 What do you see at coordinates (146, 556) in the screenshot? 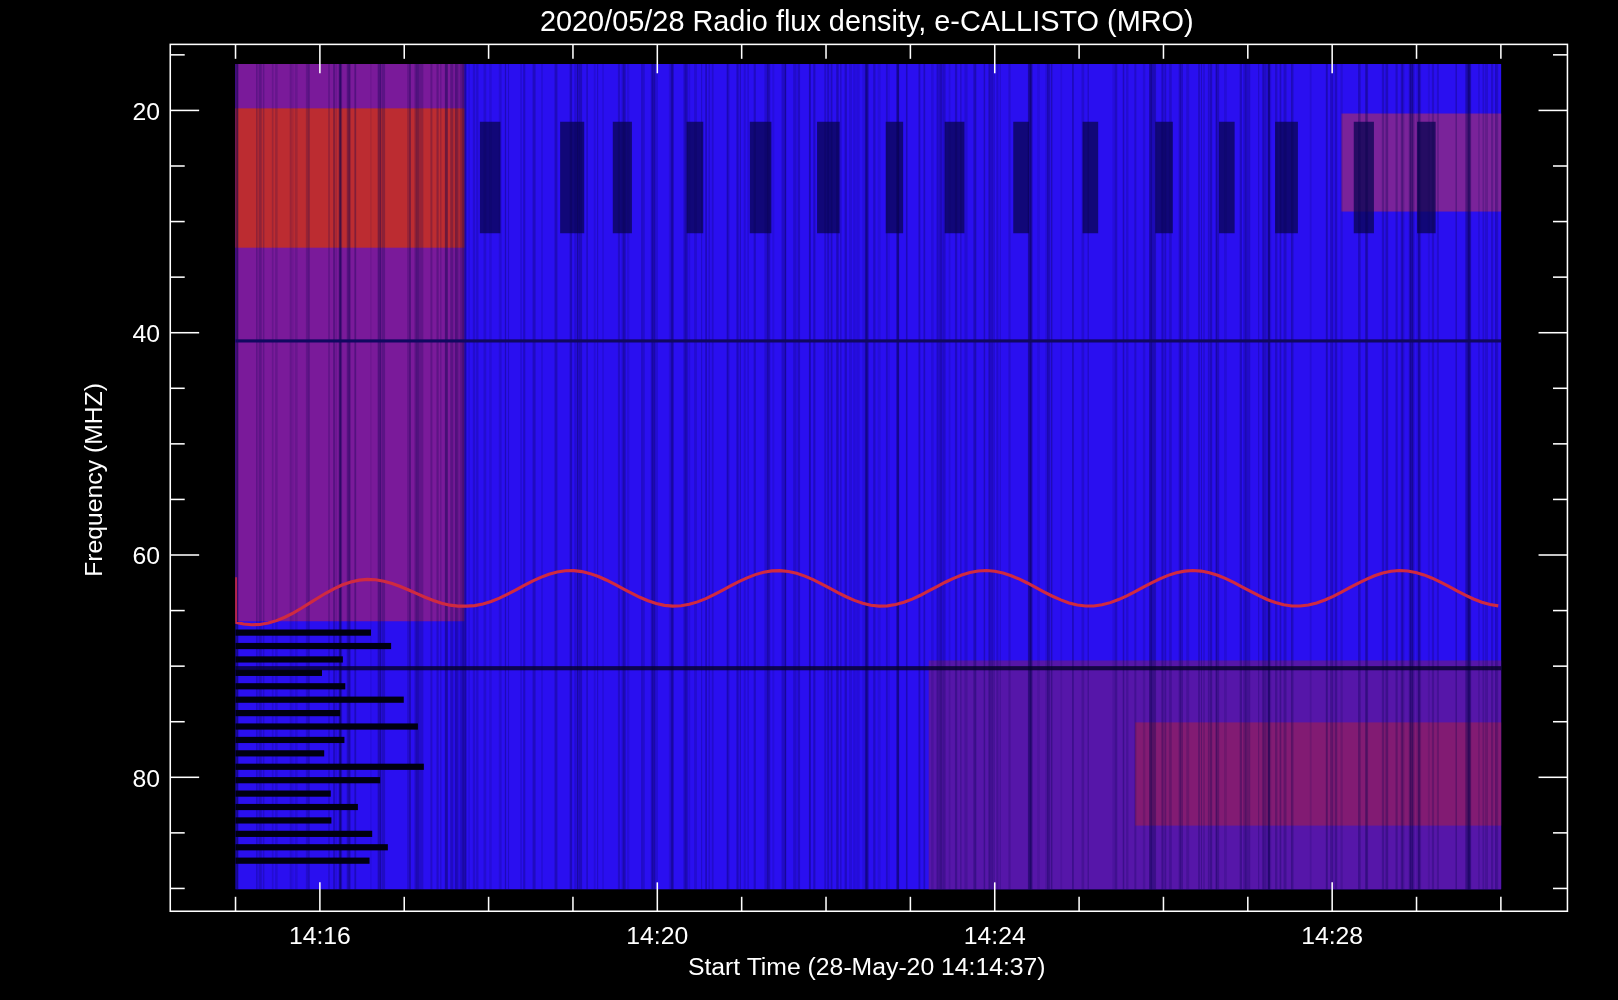
I see `y-tick-label: 60` at bounding box center [146, 556].